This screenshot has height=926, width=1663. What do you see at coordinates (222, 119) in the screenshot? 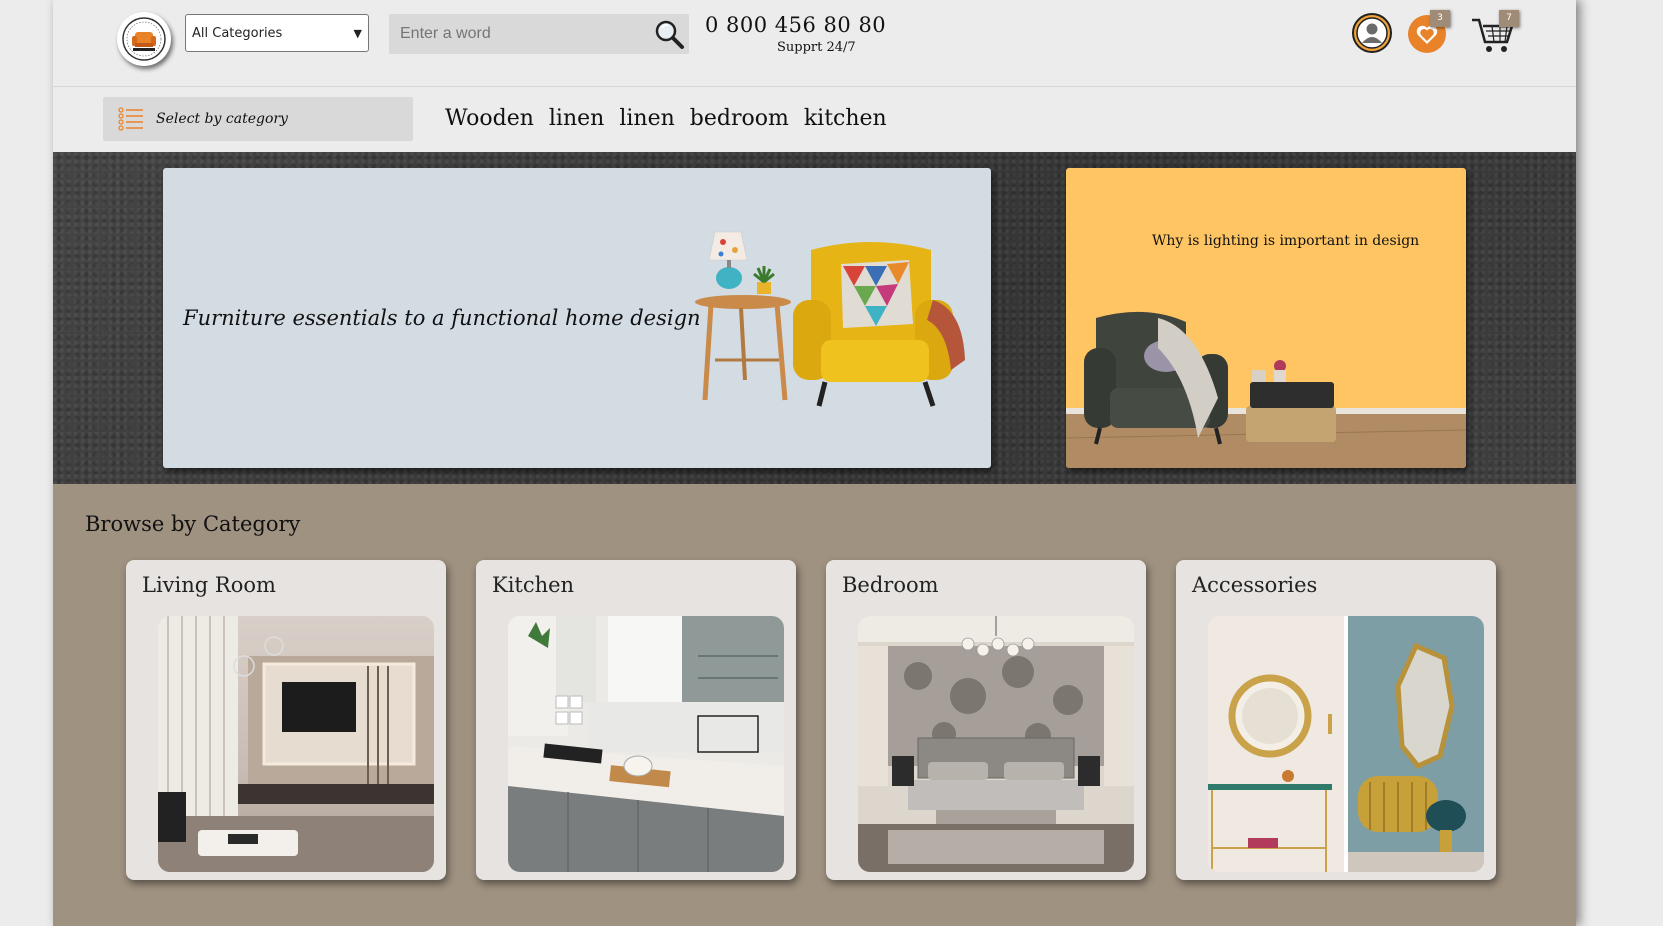
I see `select-by-category-label: Select by category` at bounding box center [222, 119].